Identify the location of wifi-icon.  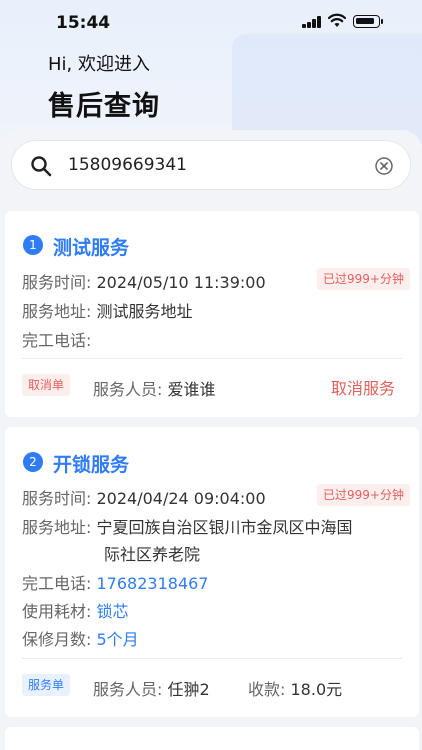
(337, 20).